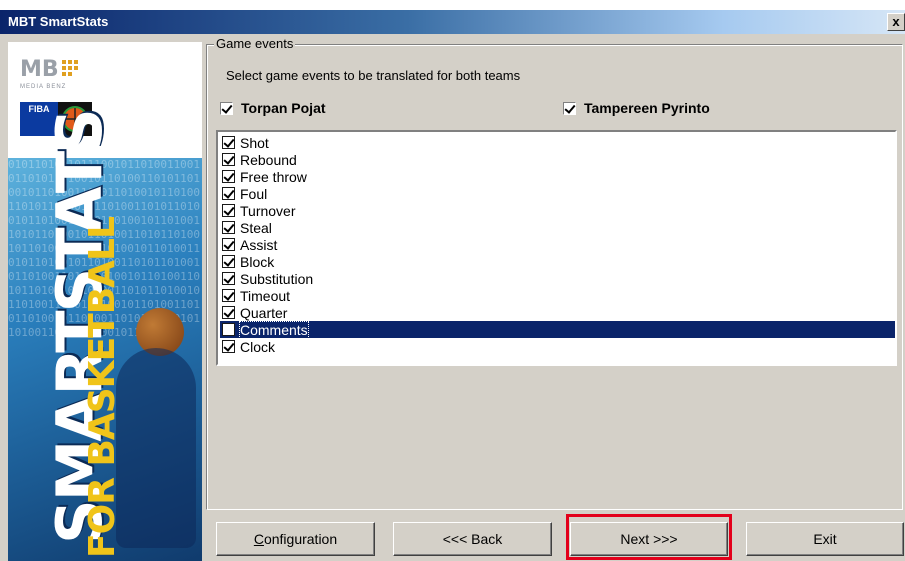 This screenshot has height=561, width=905. I want to click on list-item-steal: Steal, so click(557, 227).